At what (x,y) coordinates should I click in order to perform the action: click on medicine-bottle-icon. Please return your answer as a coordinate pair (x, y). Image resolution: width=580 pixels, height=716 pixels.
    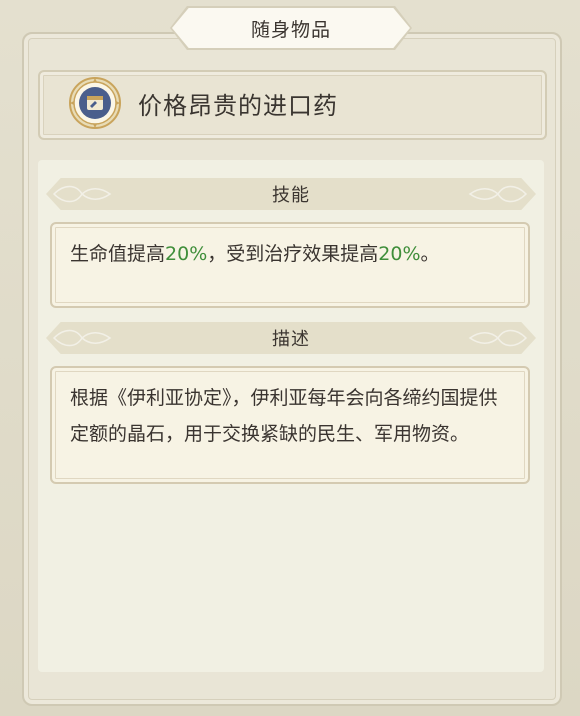
    Looking at the image, I should click on (95, 103).